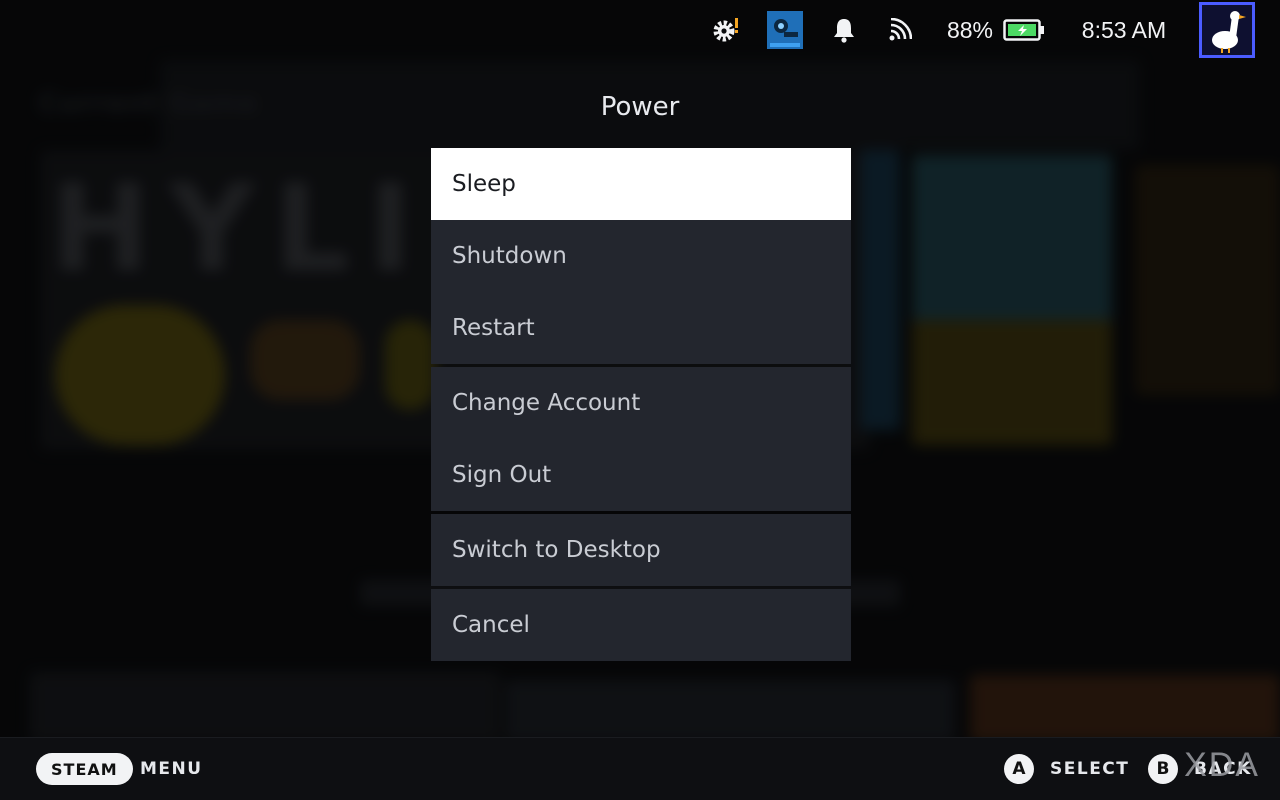 The height and width of the screenshot is (800, 1280). I want to click on clock: 8:53 AM, so click(1124, 29).